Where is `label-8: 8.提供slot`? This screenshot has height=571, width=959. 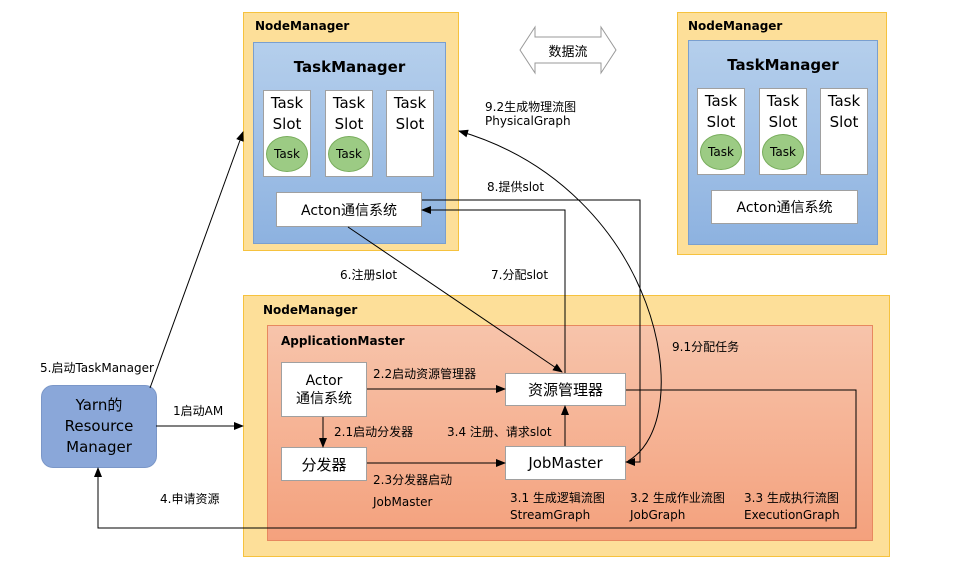 label-8: 8.提供slot is located at coordinates (516, 187).